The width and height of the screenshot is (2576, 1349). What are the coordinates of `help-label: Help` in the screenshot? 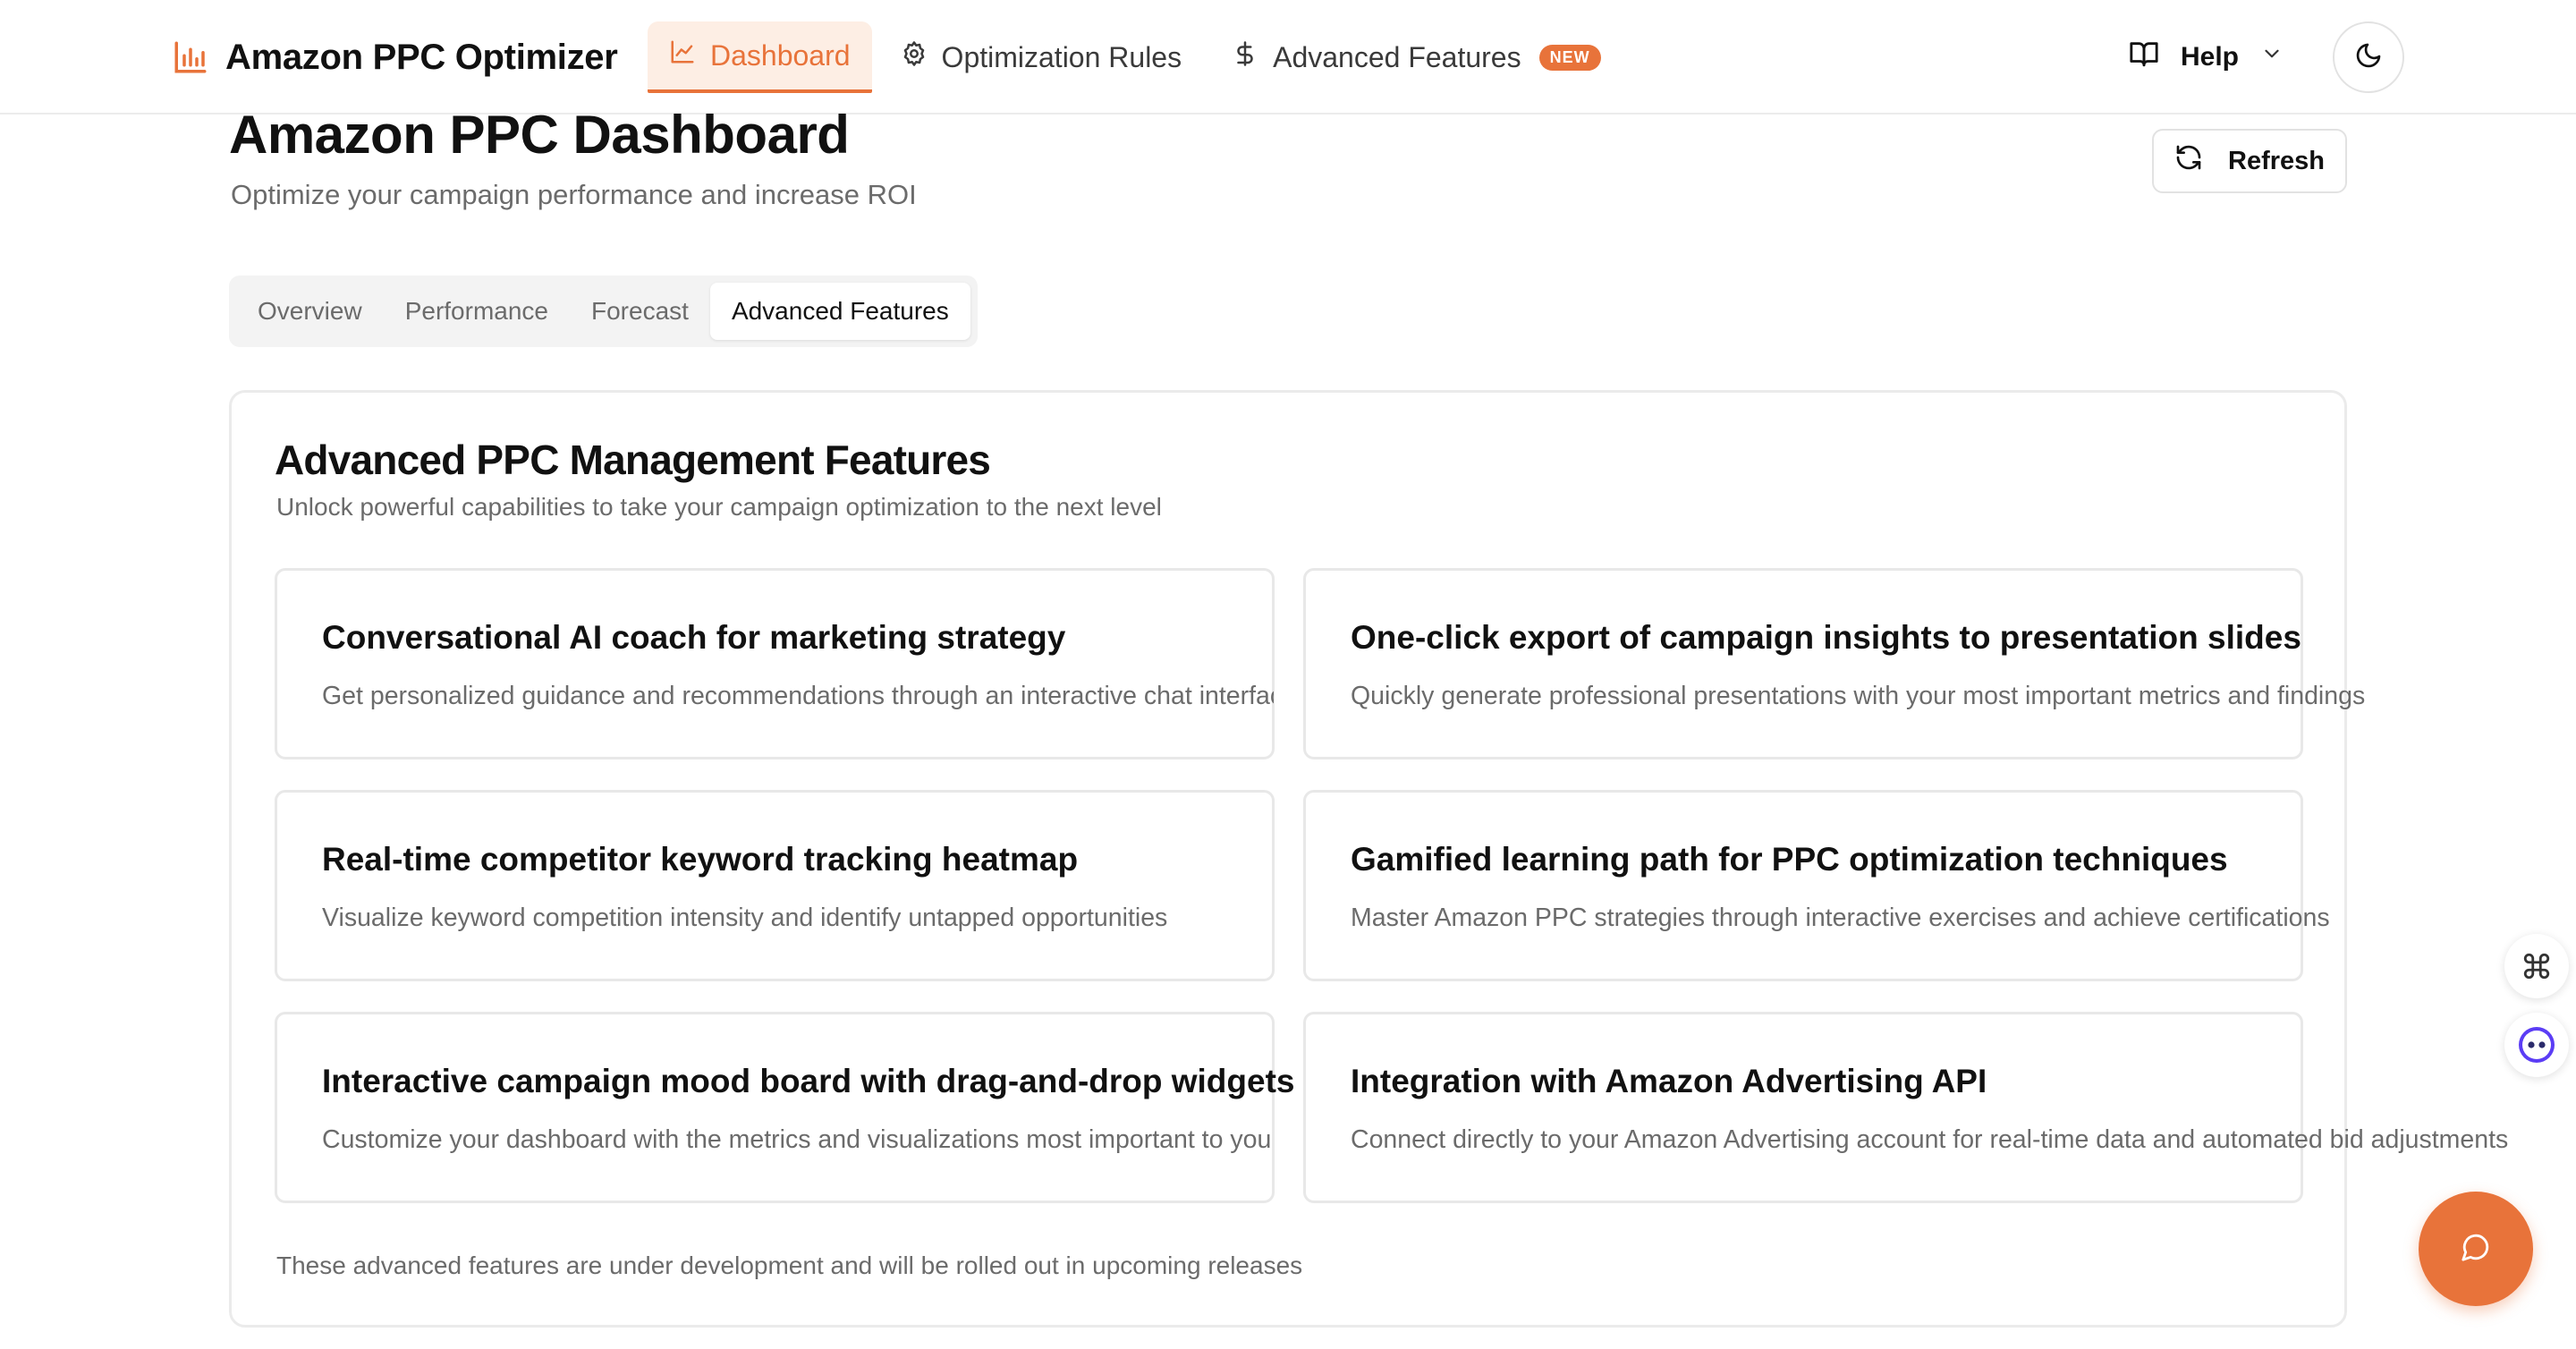 It's located at (2210, 57).